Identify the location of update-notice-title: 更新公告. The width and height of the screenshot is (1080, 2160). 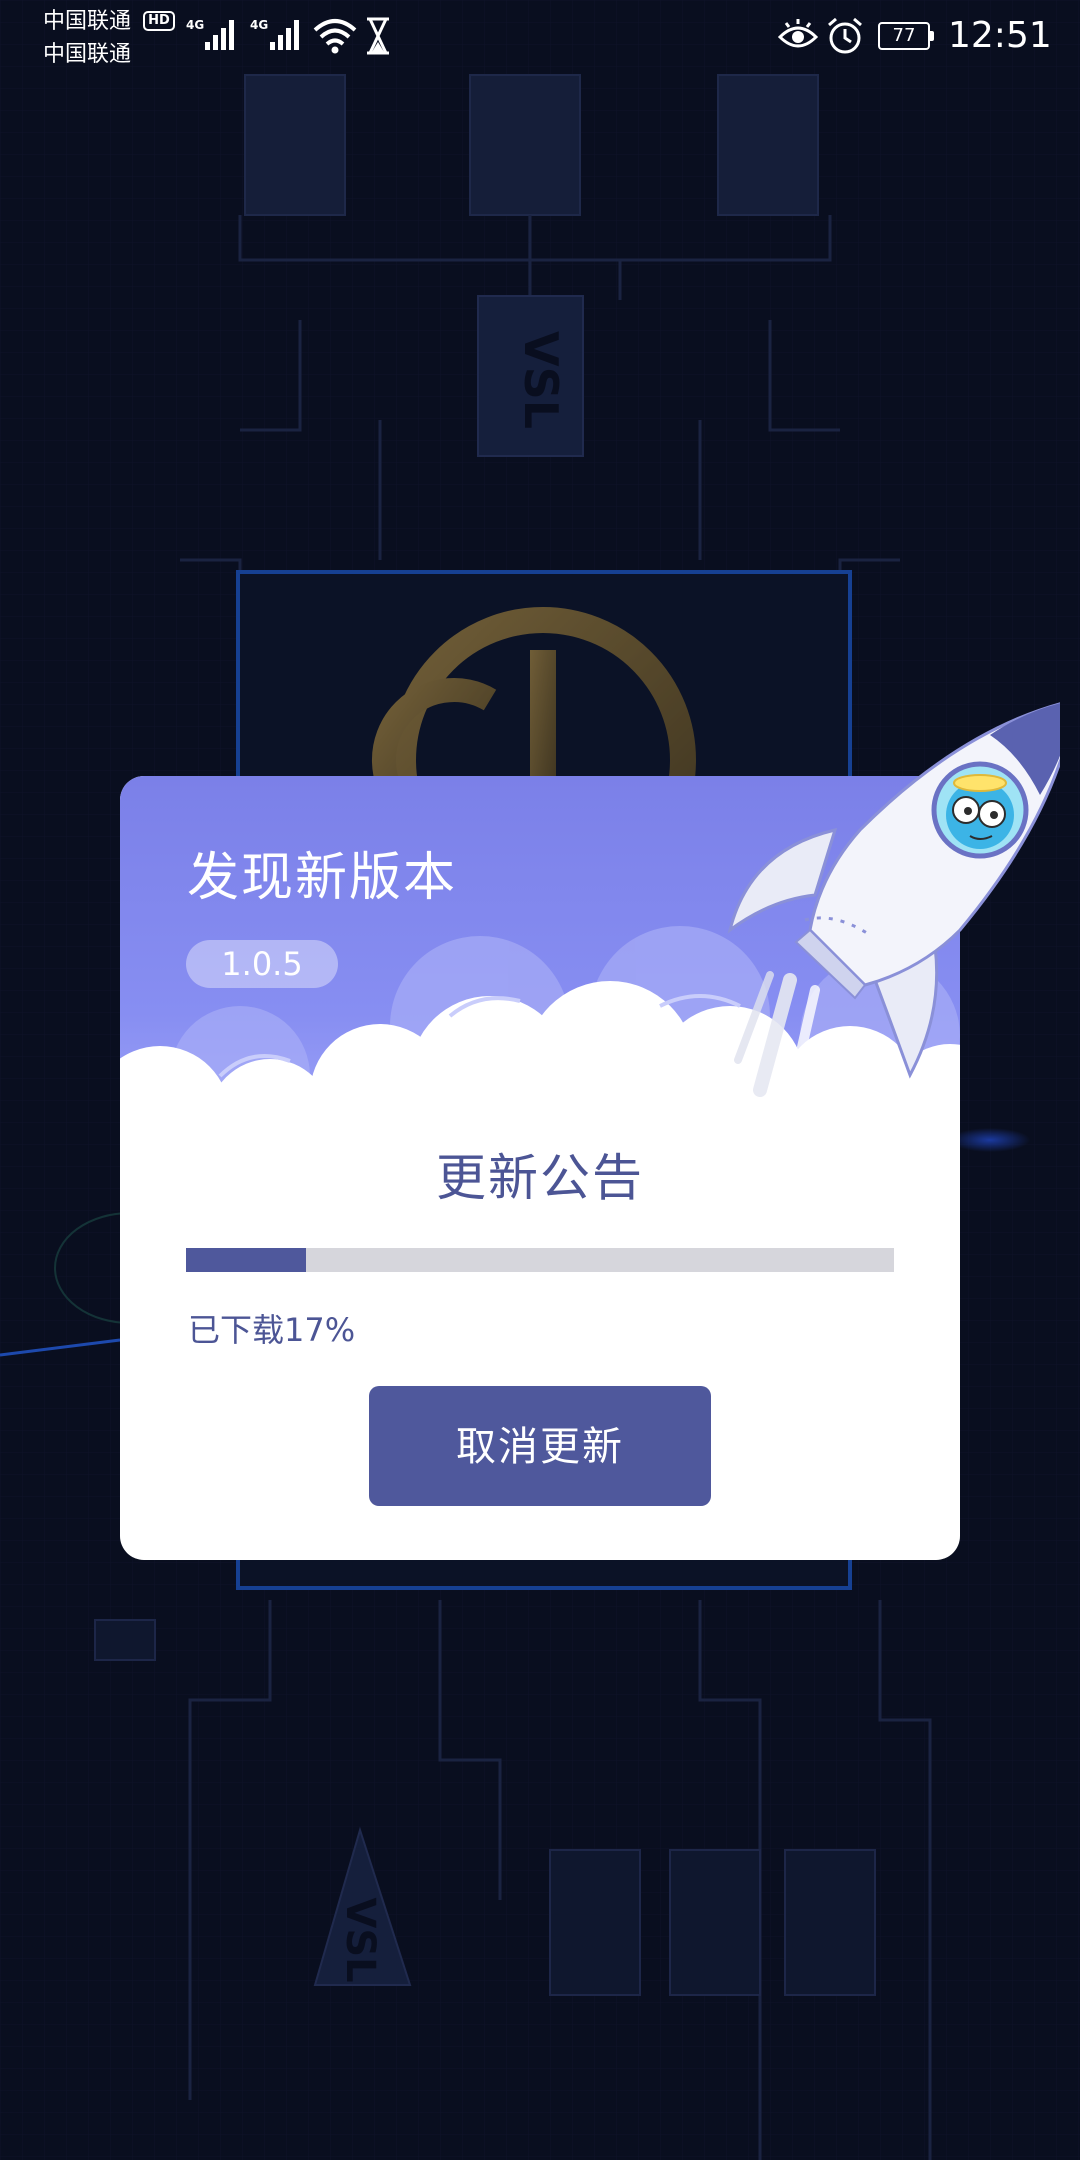
(540, 1178).